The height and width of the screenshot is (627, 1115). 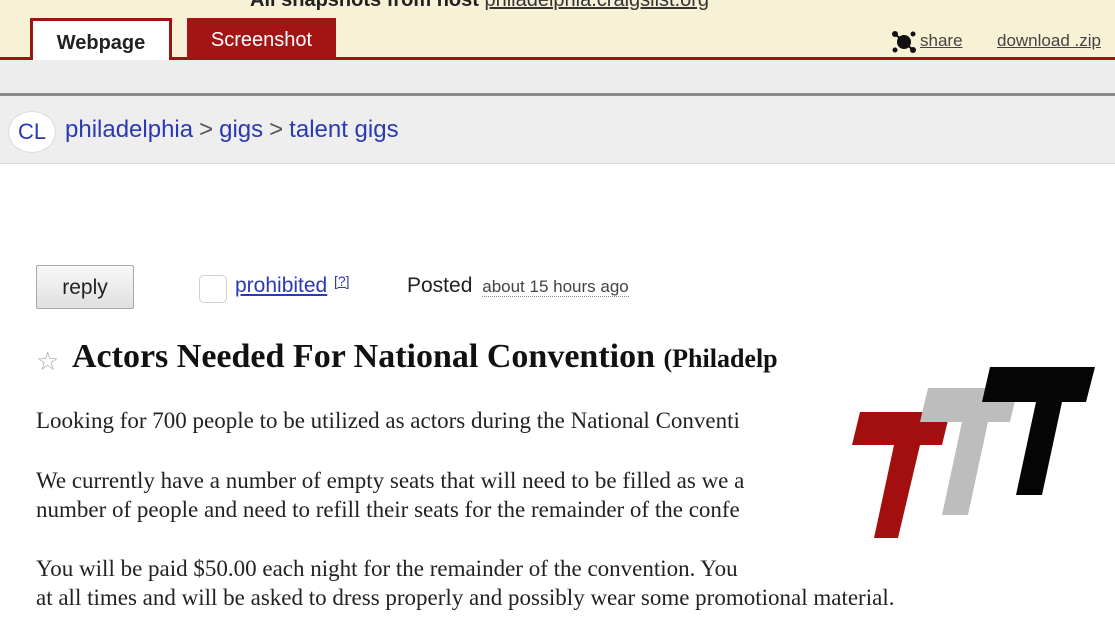 What do you see at coordinates (343, 129) in the screenshot?
I see `breadcrumb-talent-gigs: talent gigs` at bounding box center [343, 129].